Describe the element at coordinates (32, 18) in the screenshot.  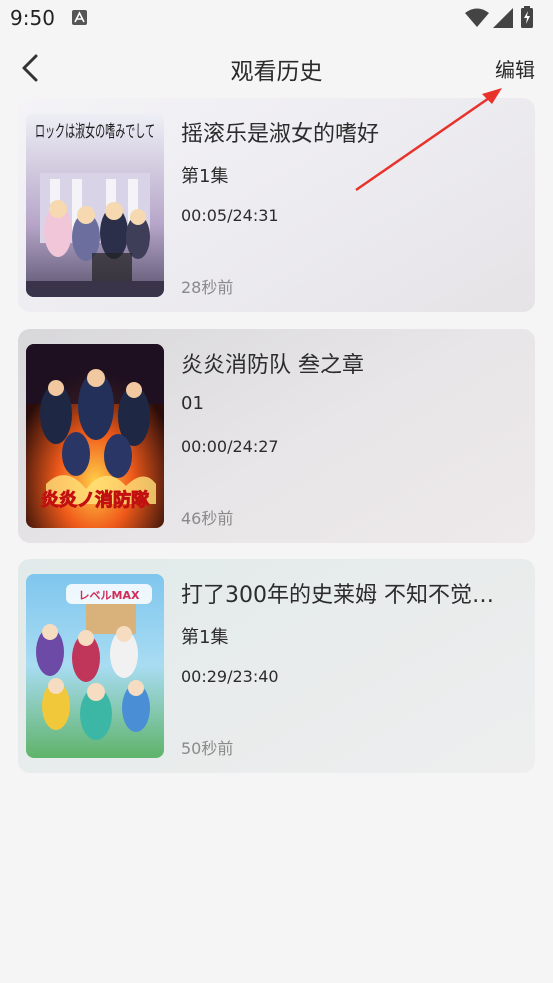
I see `status-time: 9:50` at that location.